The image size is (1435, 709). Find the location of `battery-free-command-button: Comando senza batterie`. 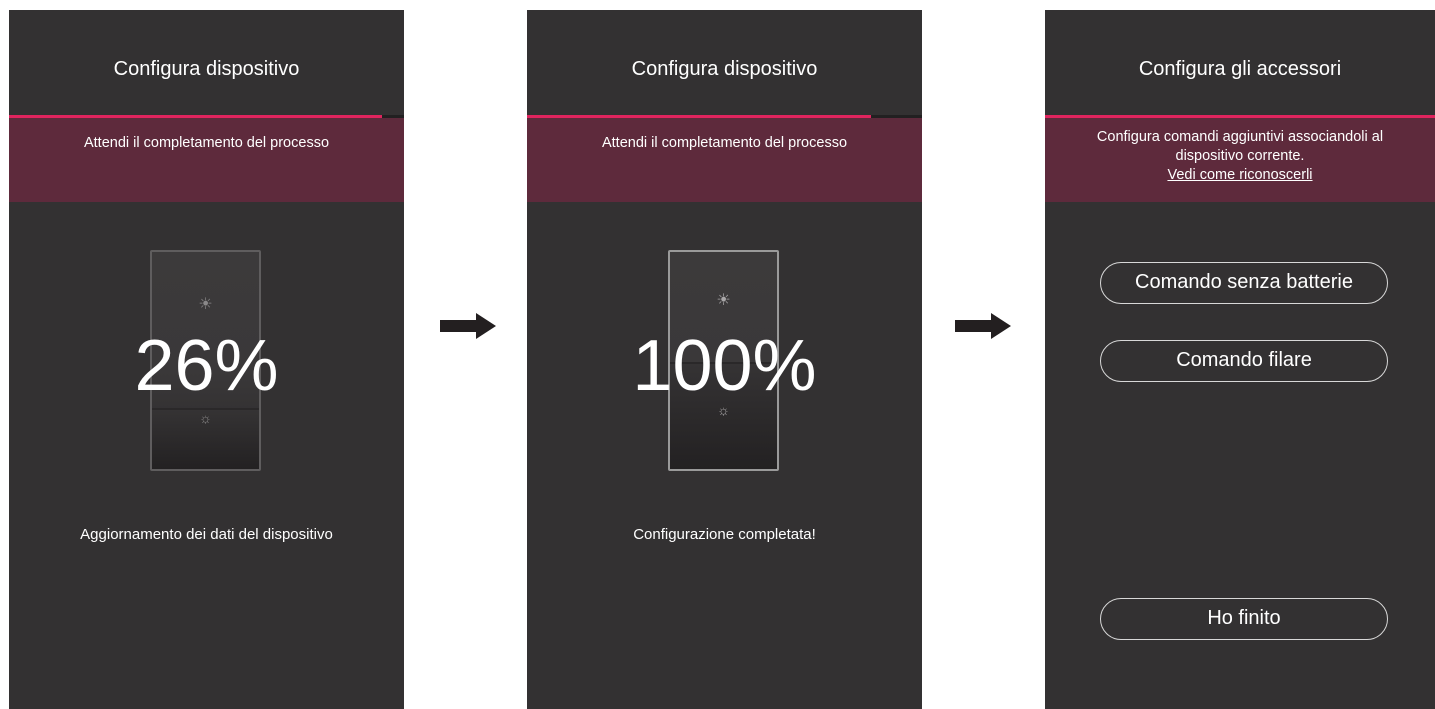

battery-free-command-button: Comando senza batterie is located at coordinates (1244, 283).